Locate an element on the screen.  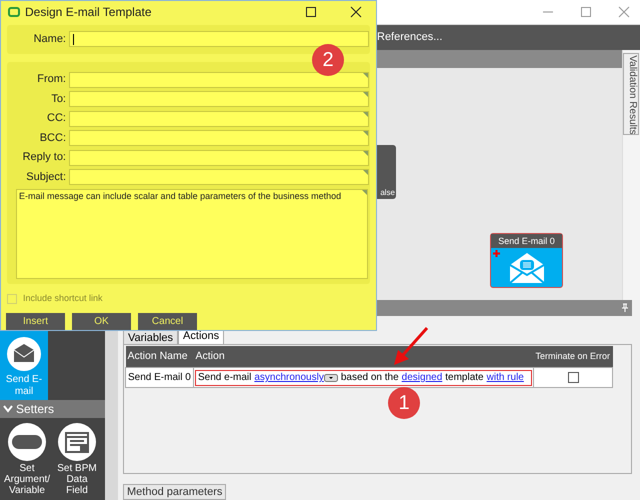
text-cursor-icon is located at coordinates (73, 39).